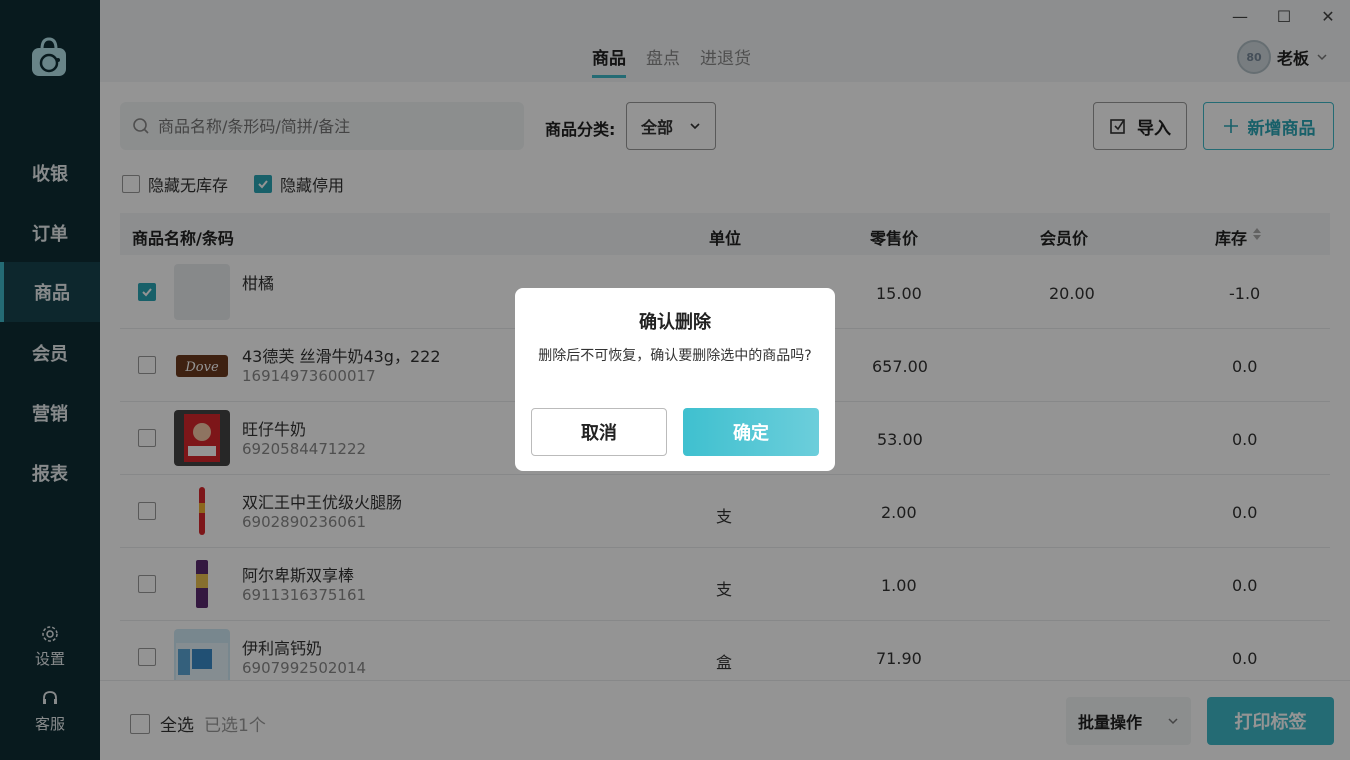 The image size is (1350, 760). Describe the element at coordinates (675, 322) in the screenshot. I see `dialog-title: 确认删除` at that location.